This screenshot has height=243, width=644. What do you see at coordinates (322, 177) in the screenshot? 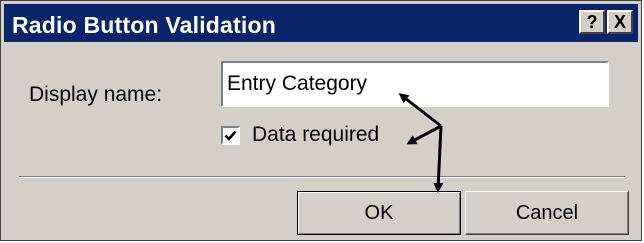
I see `separator` at bounding box center [322, 177].